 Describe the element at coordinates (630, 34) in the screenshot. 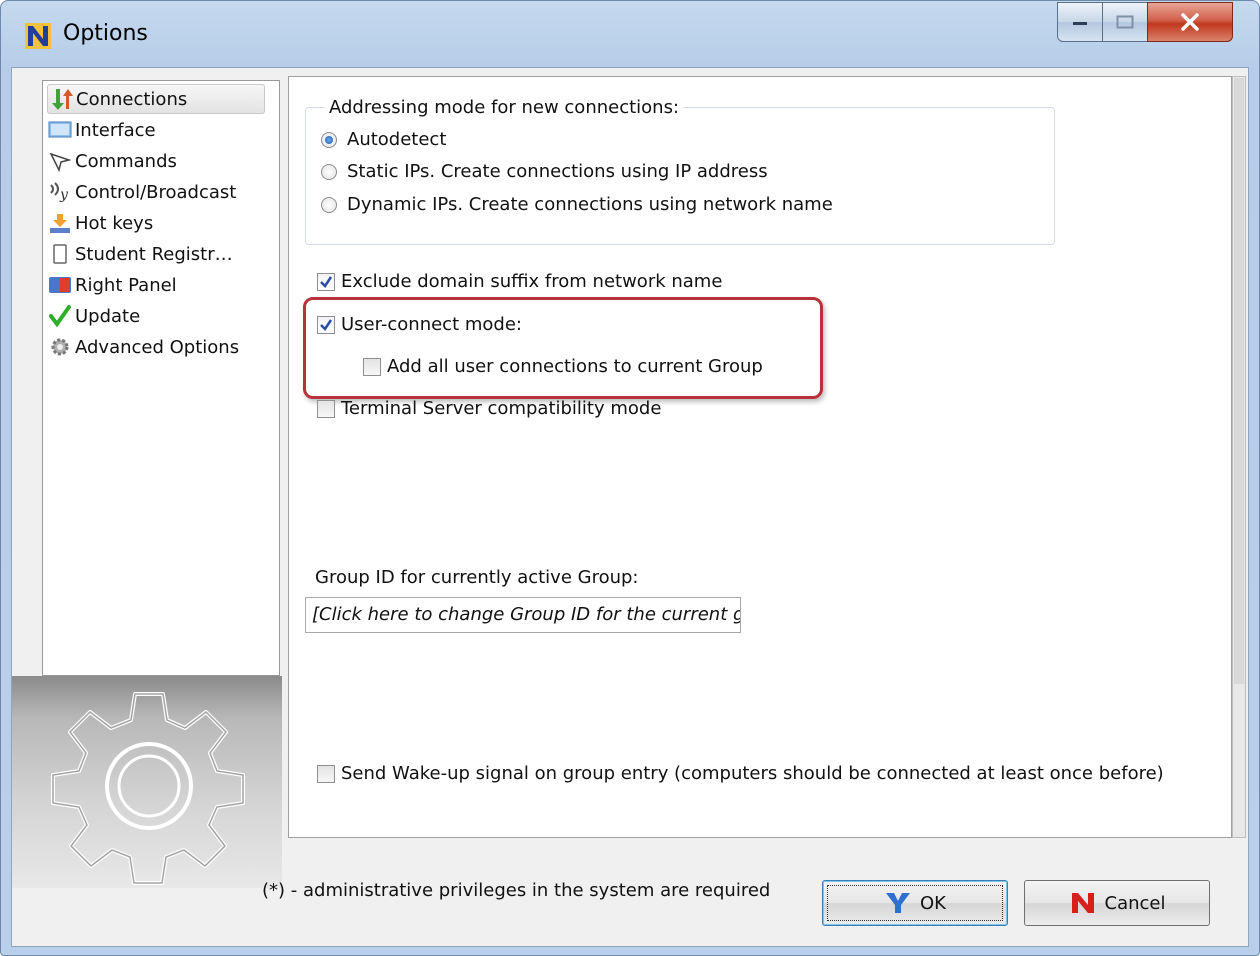

I see `title-bar: Options` at that location.